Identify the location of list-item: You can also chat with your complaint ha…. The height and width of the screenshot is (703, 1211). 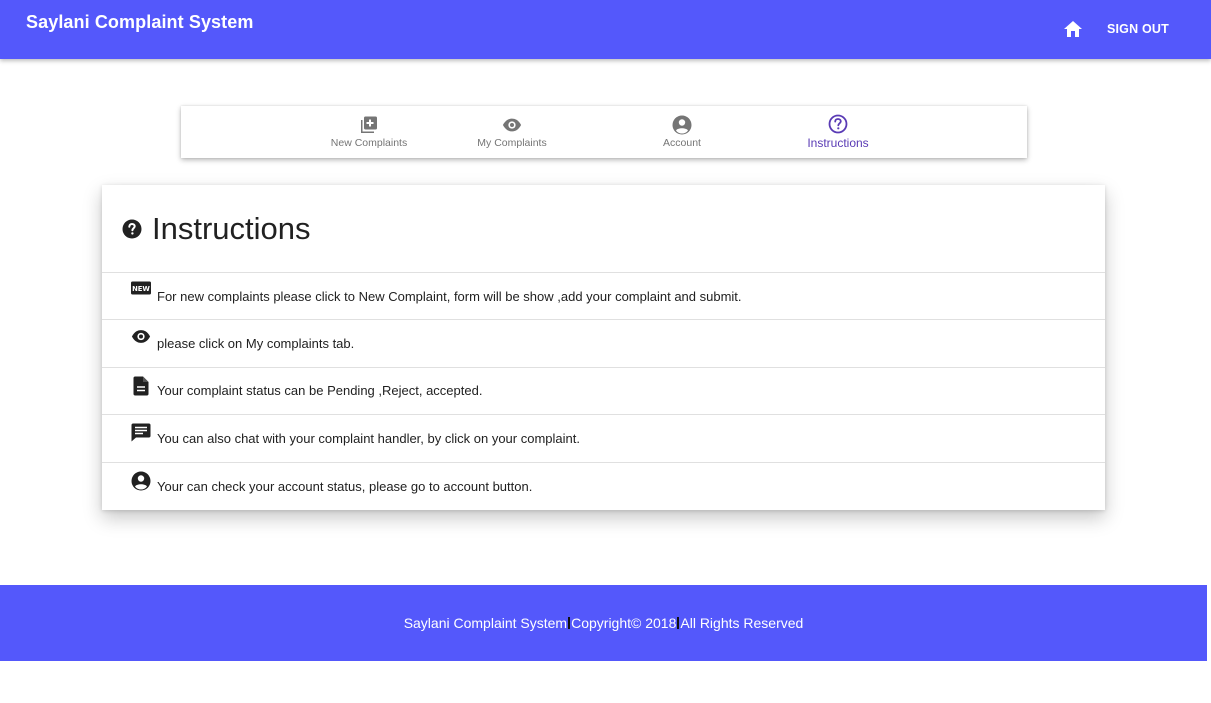
(603, 439).